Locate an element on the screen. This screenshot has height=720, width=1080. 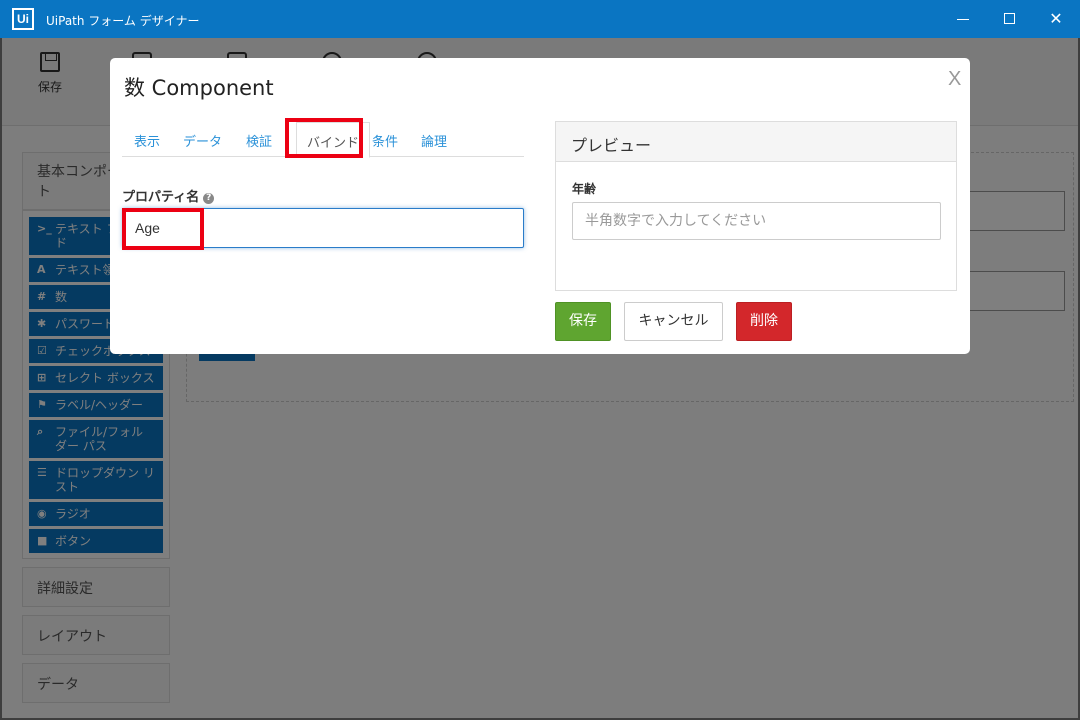
tab-data: データ is located at coordinates (202, 140).